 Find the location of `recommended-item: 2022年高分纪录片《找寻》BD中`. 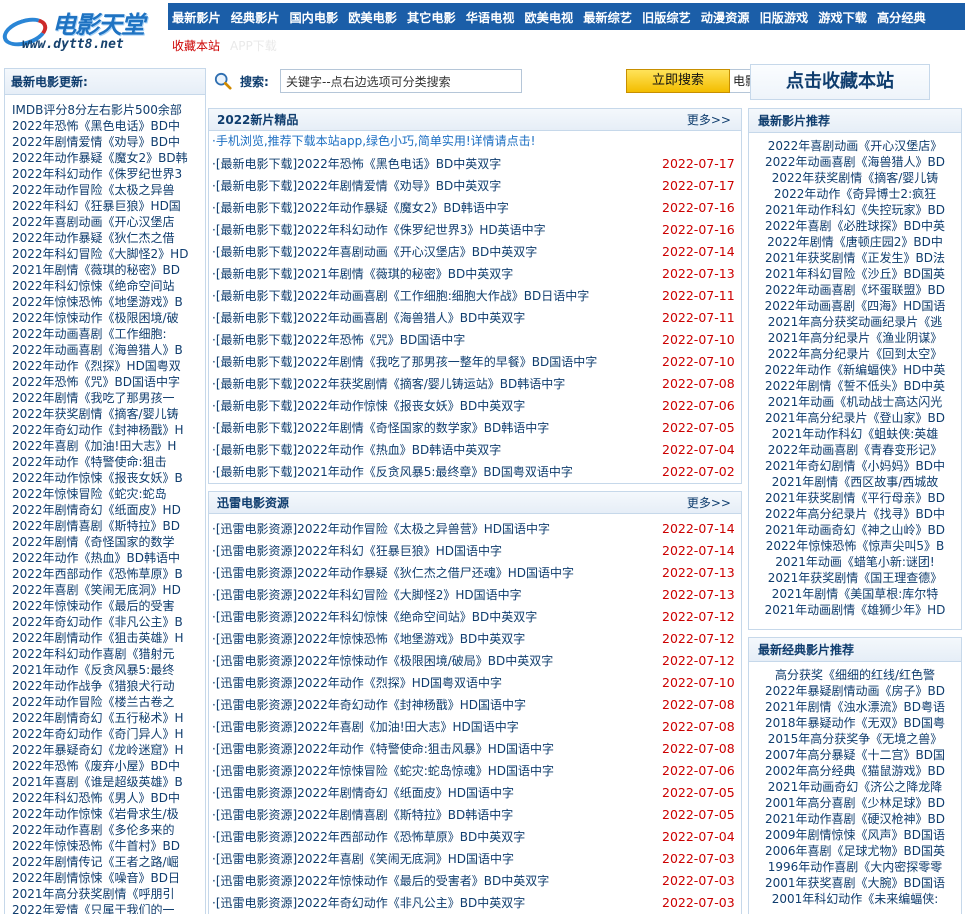

recommended-item: 2022年高分纪录片《找寻》BD中 is located at coordinates (855, 514).